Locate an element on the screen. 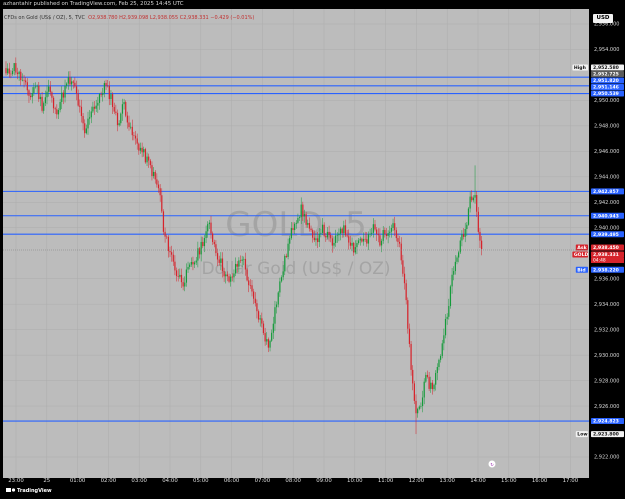 The width and height of the screenshot is (625, 499). price-tag: 2,951.820 is located at coordinates (607, 81).